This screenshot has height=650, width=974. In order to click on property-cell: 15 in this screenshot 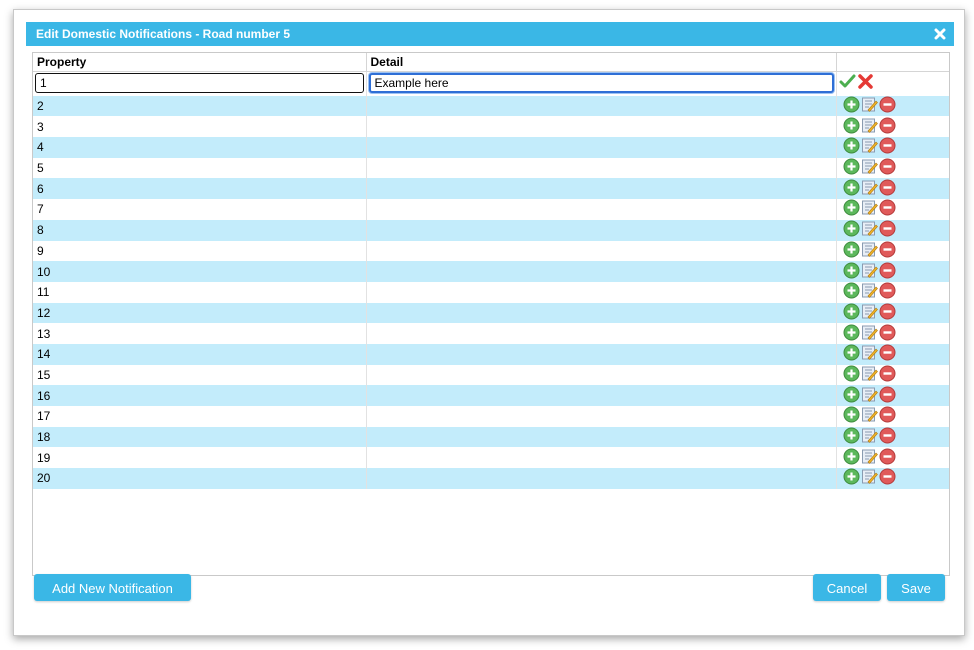, I will do `click(200, 375)`.